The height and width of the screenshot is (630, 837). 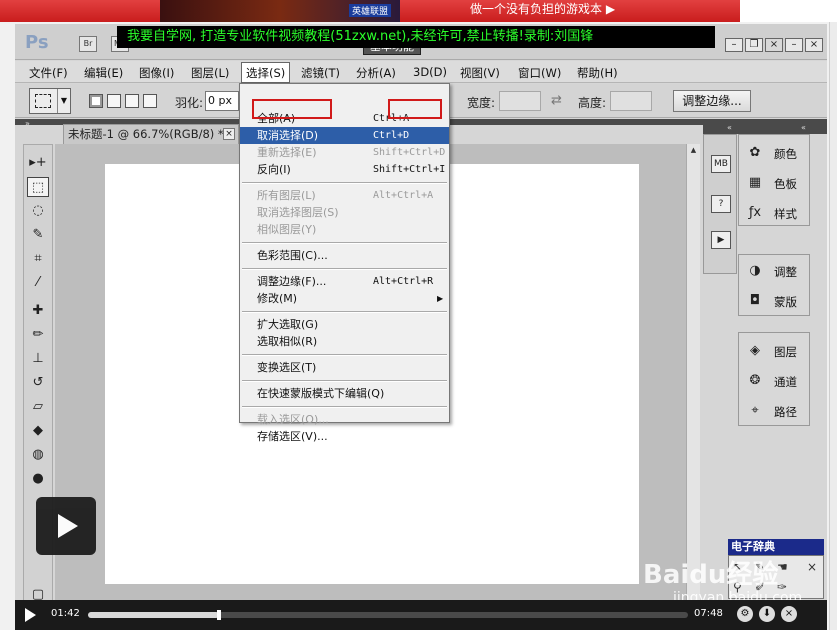 What do you see at coordinates (38, 335) in the screenshot?
I see `brush-tool-icon: ✏` at bounding box center [38, 335].